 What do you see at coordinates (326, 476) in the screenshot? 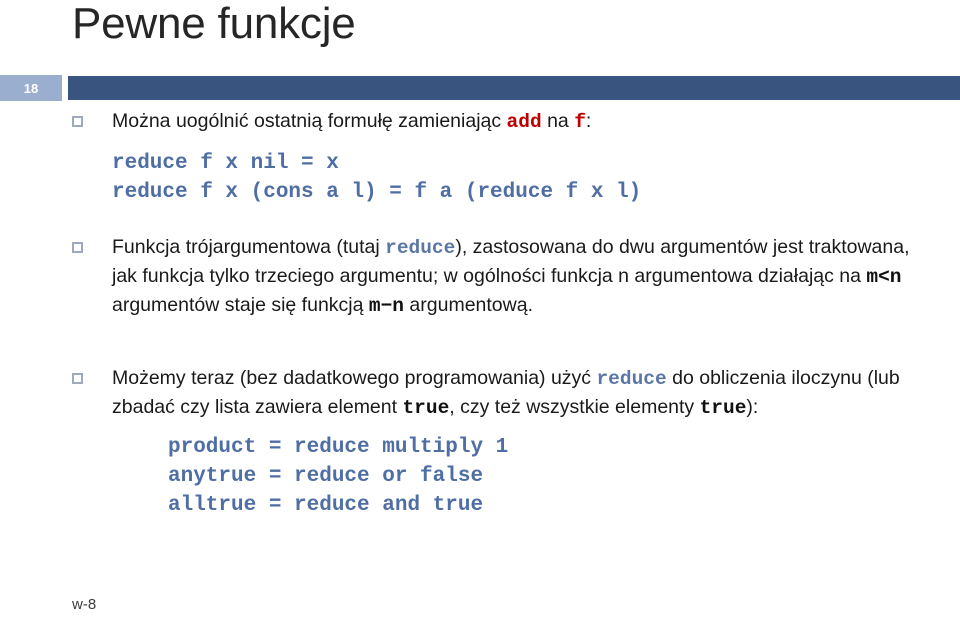
I see `code-line: anytrue = reduce or false` at bounding box center [326, 476].